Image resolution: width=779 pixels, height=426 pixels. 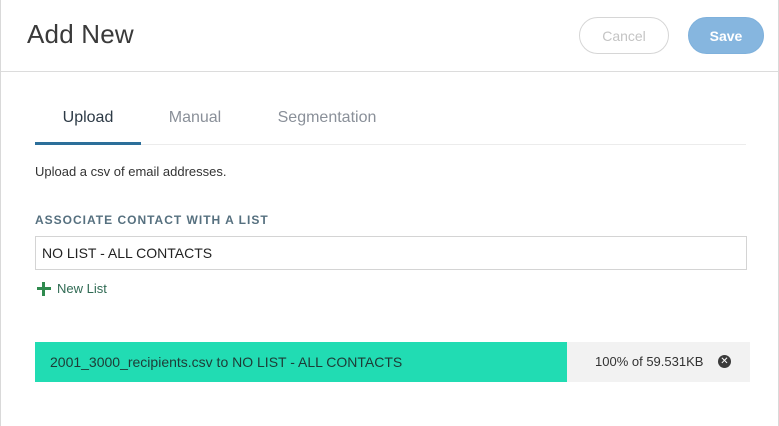 I want to click on dialog-title: Add New, so click(x=80, y=34).